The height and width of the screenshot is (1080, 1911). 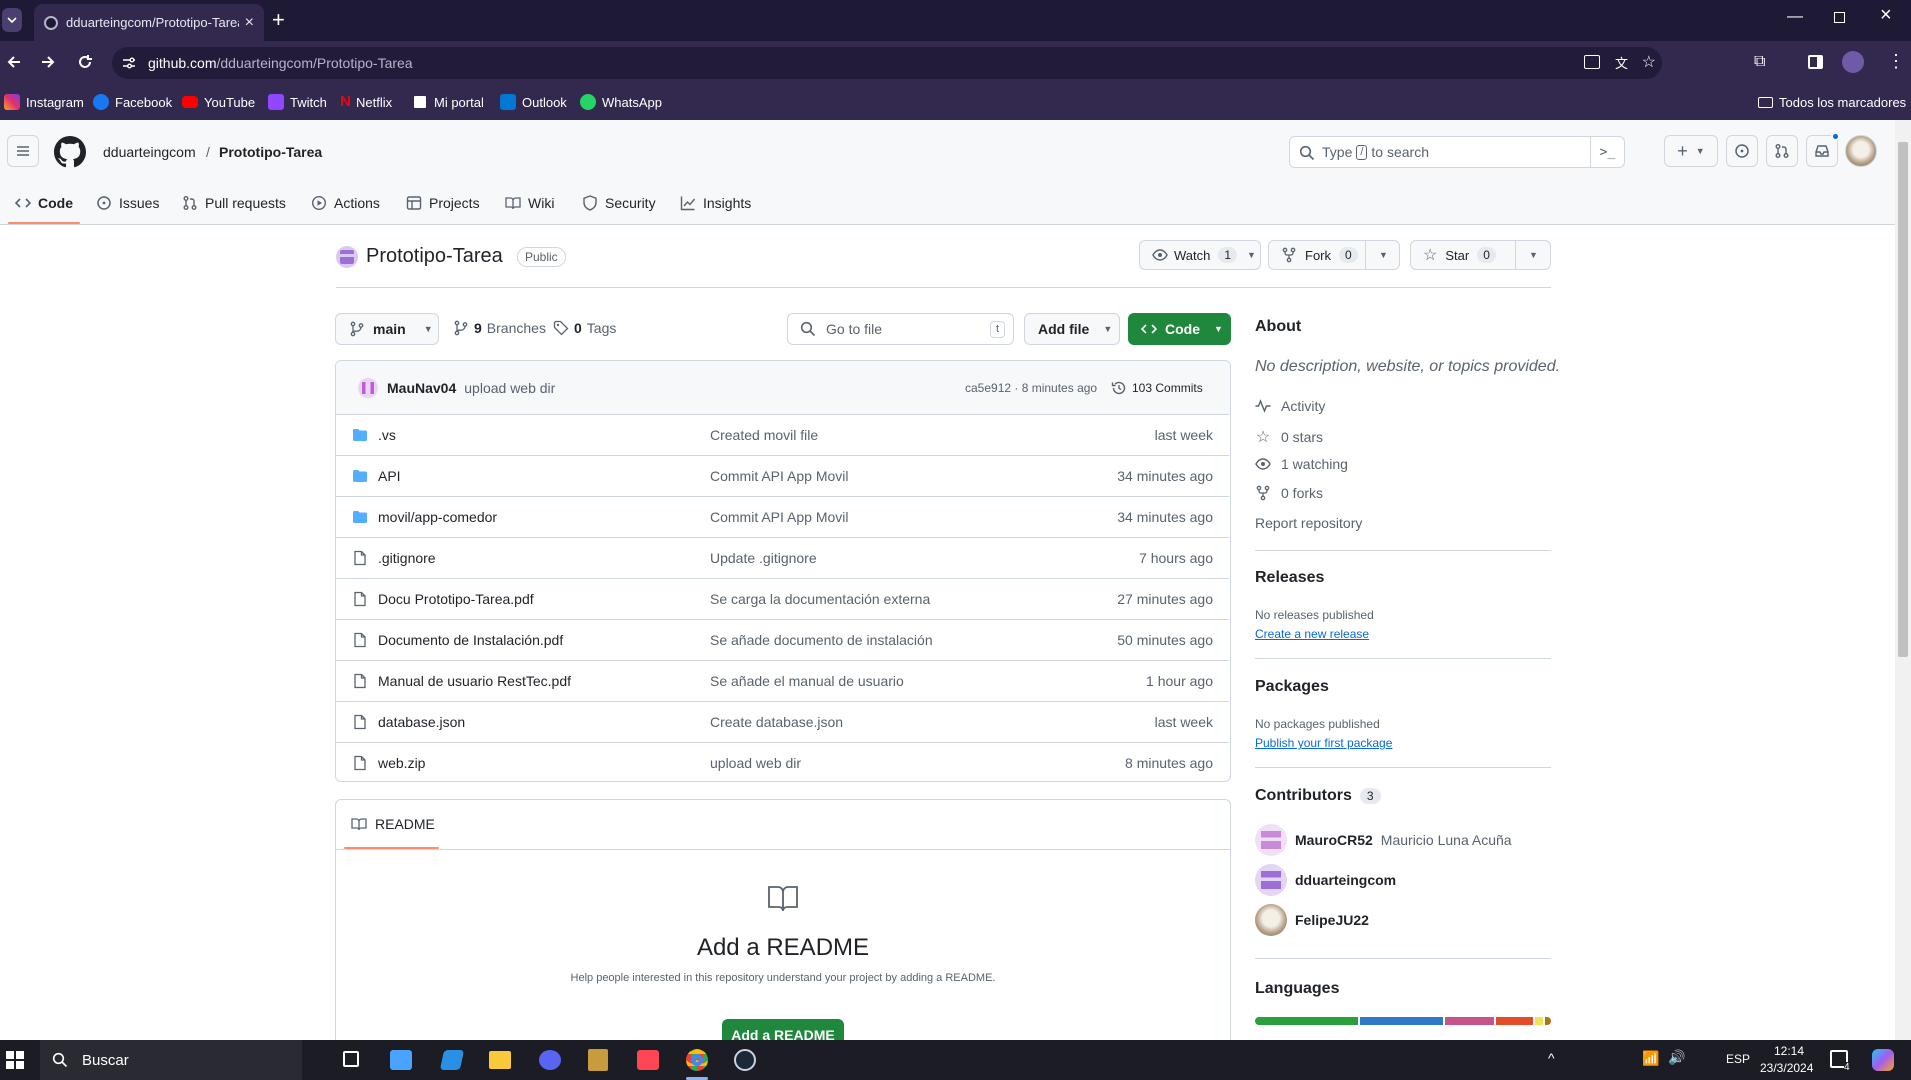 I want to click on file-row: .gitignore Update .gitignore 7 hours ago, so click(x=782, y=557).